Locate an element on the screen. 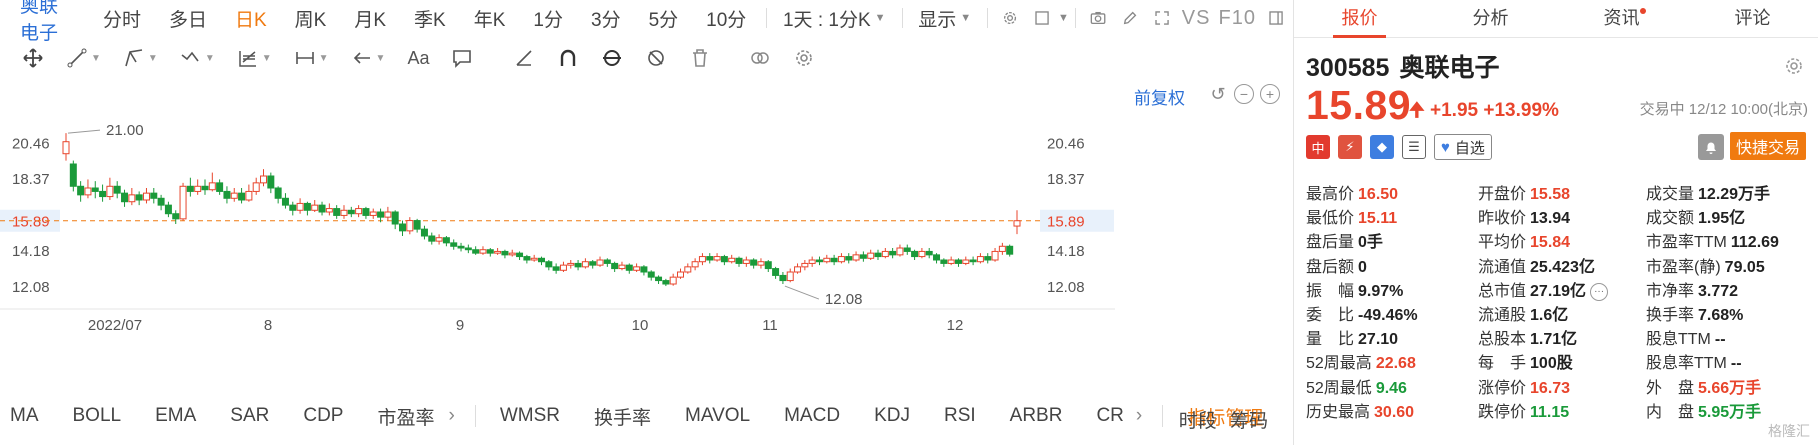 This screenshot has width=1818, height=445. indicator-cdp: CDP is located at coordinates (323, 416).